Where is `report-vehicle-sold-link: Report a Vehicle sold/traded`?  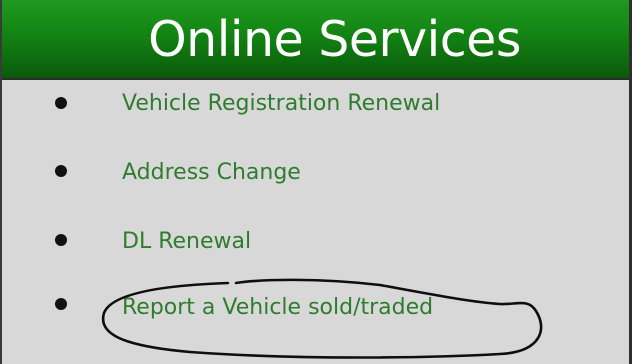
report-vehicle-sold-link: Report a Vehicle sold/traded is located at coordinates (277, 307).